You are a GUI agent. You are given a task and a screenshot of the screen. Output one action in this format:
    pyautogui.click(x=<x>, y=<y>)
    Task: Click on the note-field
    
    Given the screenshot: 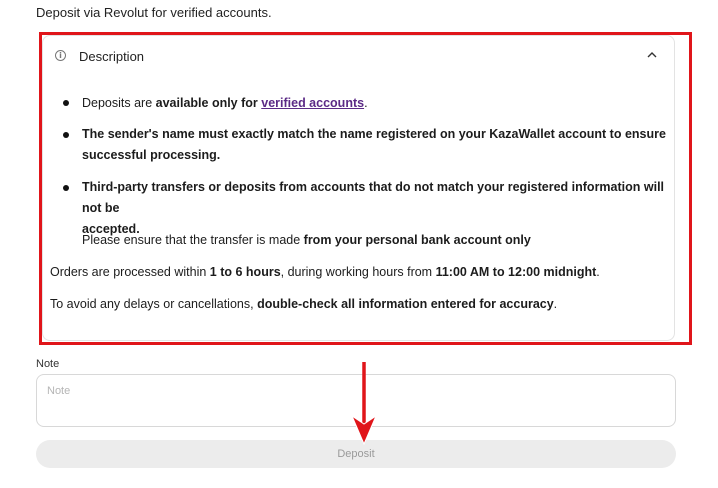 What is the action you would take?
    pyautogui.click(x=356, y=400)
    